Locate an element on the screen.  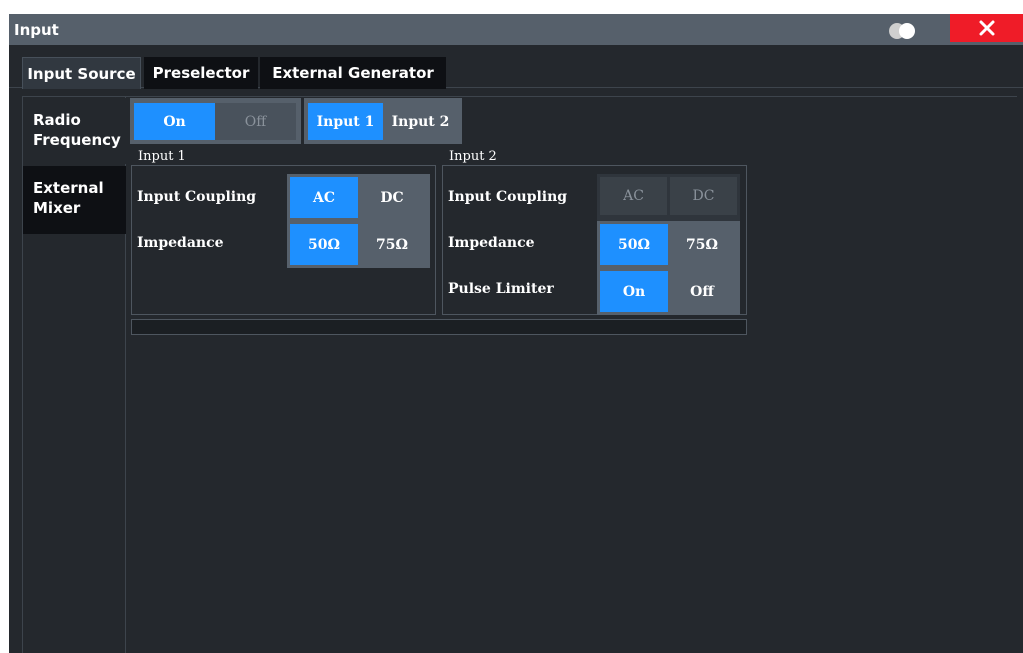
sidenav-item-external-mixer: External Mixer is located at coordinates (74, 200).